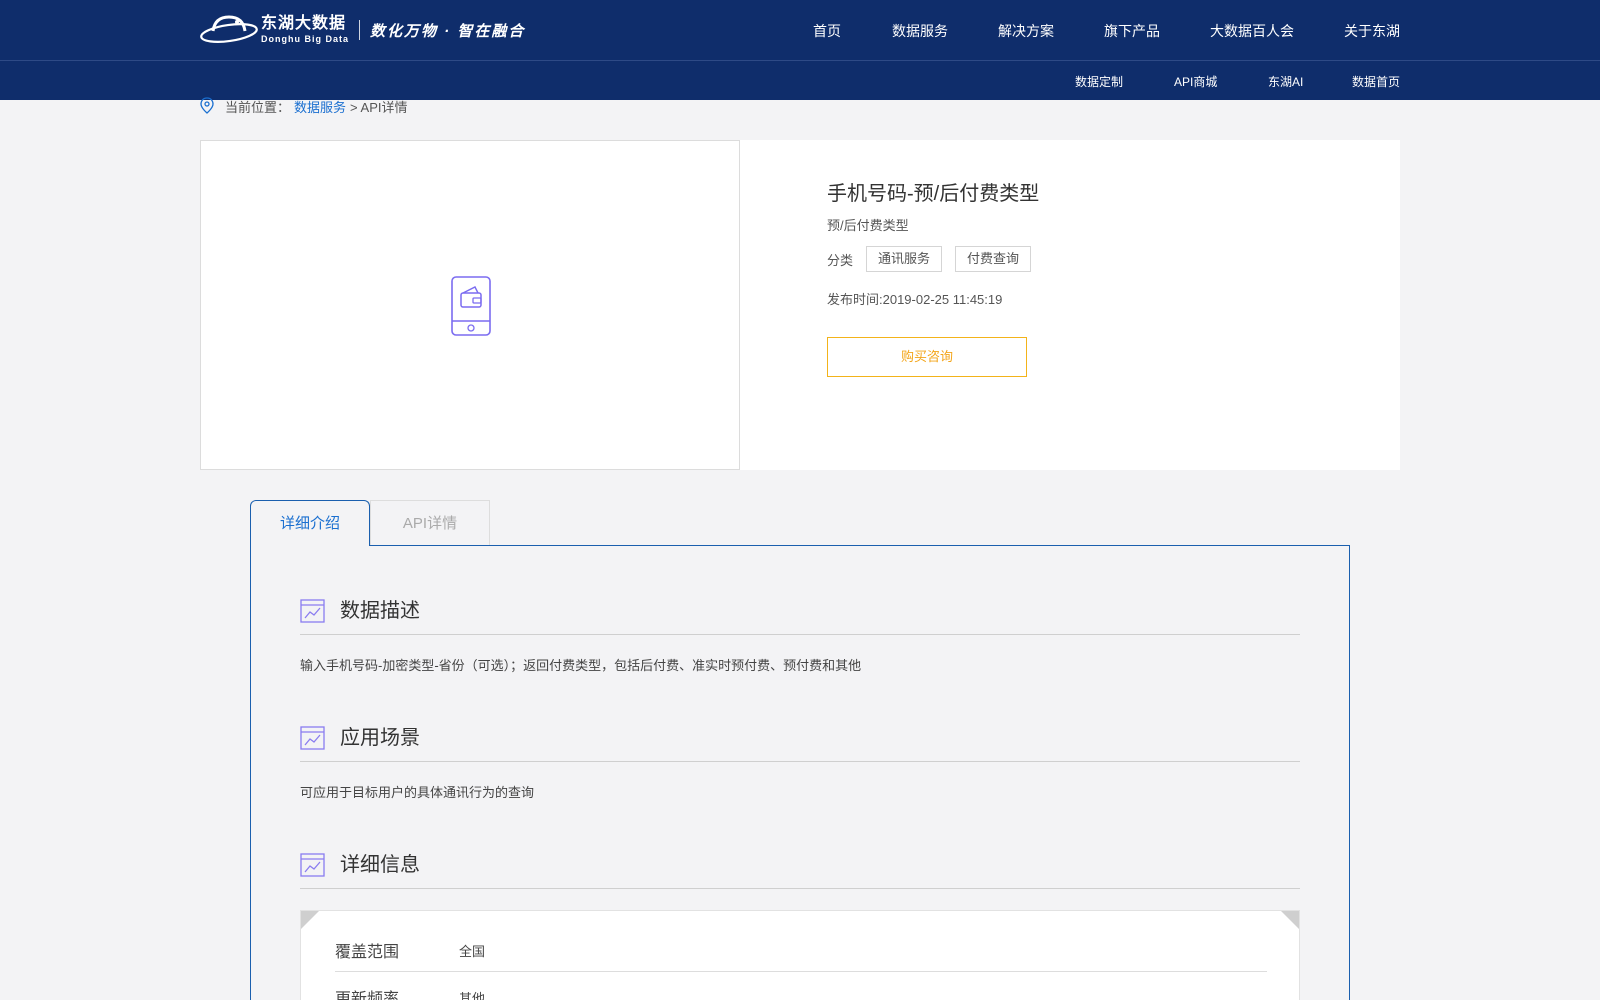  I want to click on nav-home: 首页, so click(827, 31).